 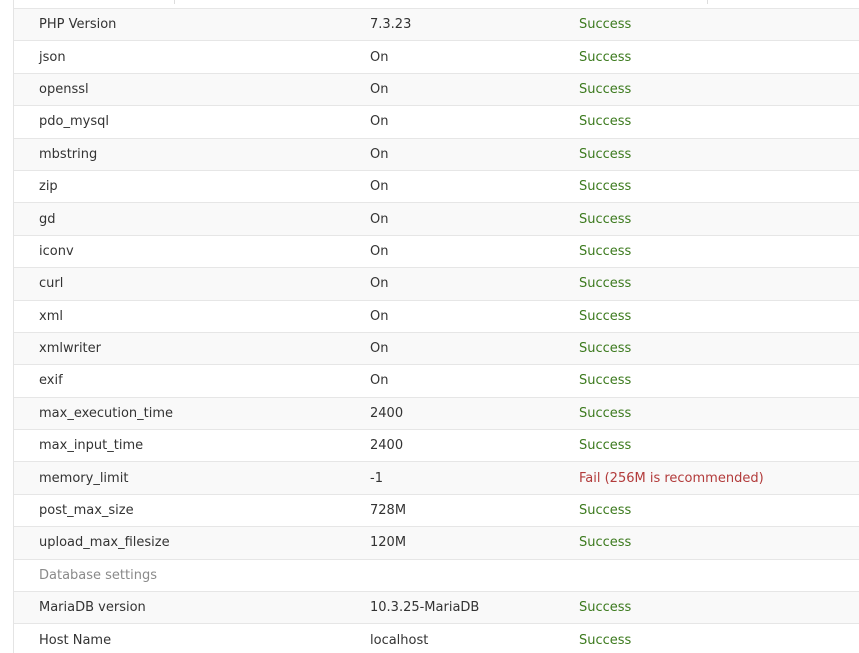 I want to click on requirement-name: MariaDB version, so click(x=92, y=608).